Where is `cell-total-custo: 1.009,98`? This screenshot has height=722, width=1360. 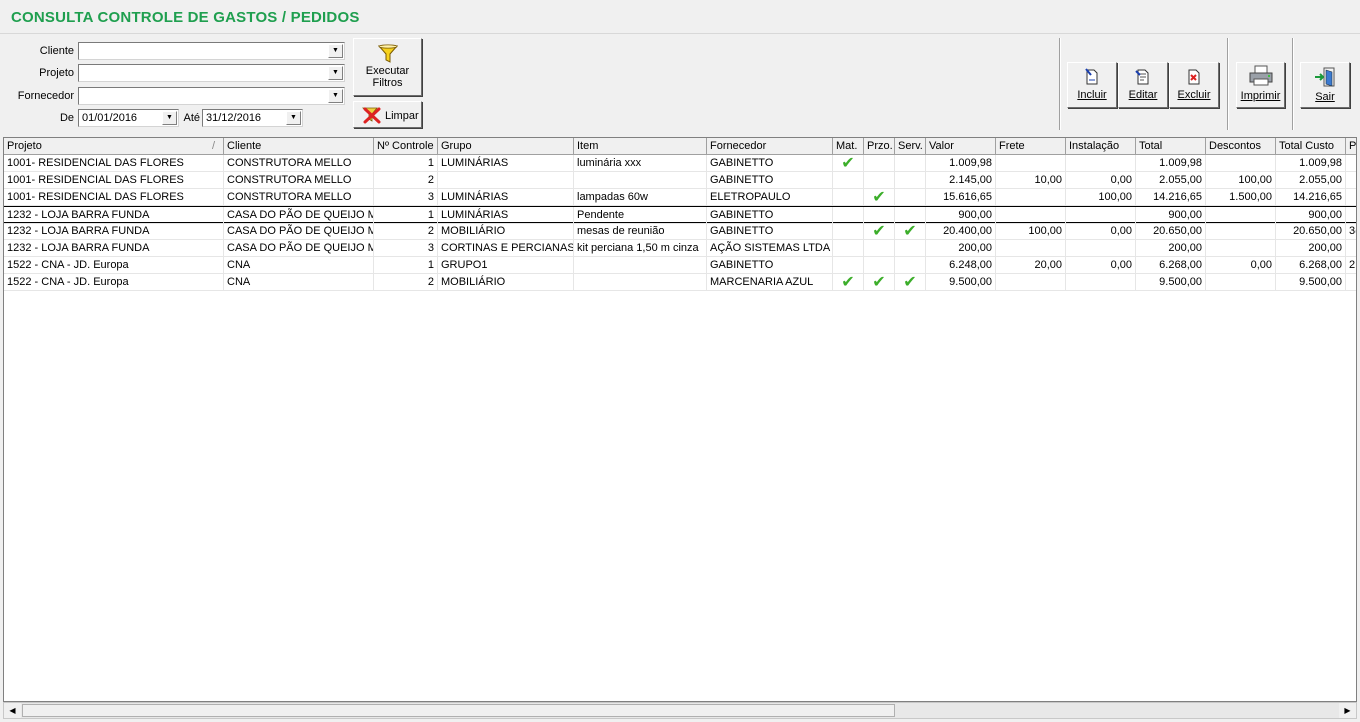
cell-total-custo: 1.009,98 is located at coordinates (1311, 163).